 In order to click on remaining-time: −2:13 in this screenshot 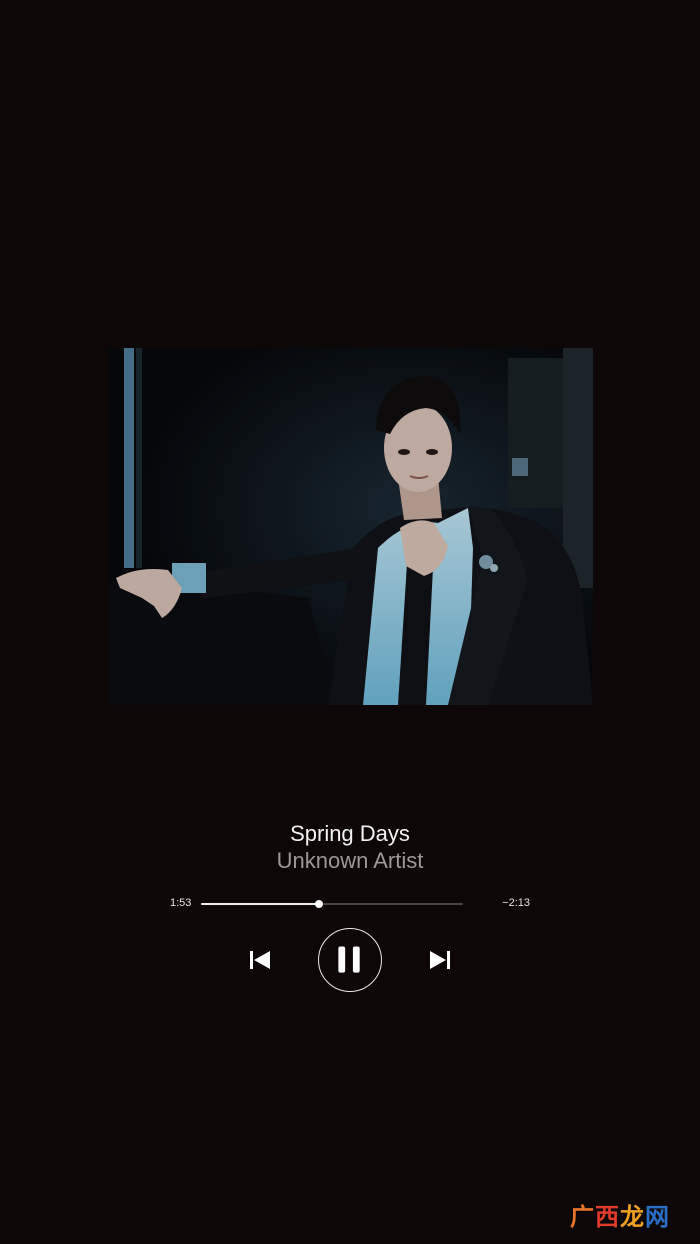, I will do `click(516, 903)`.